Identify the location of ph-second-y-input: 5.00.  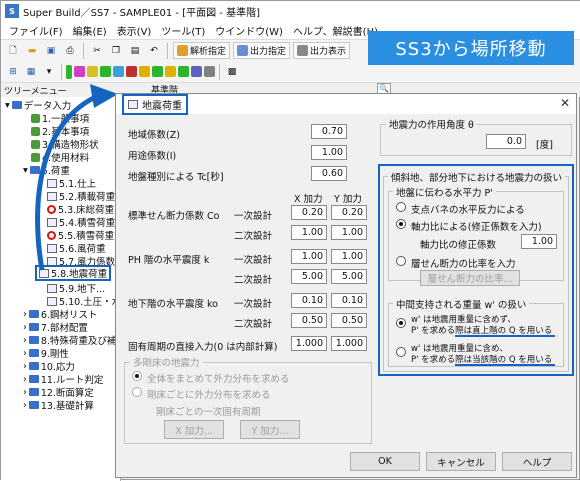
(349, 276).